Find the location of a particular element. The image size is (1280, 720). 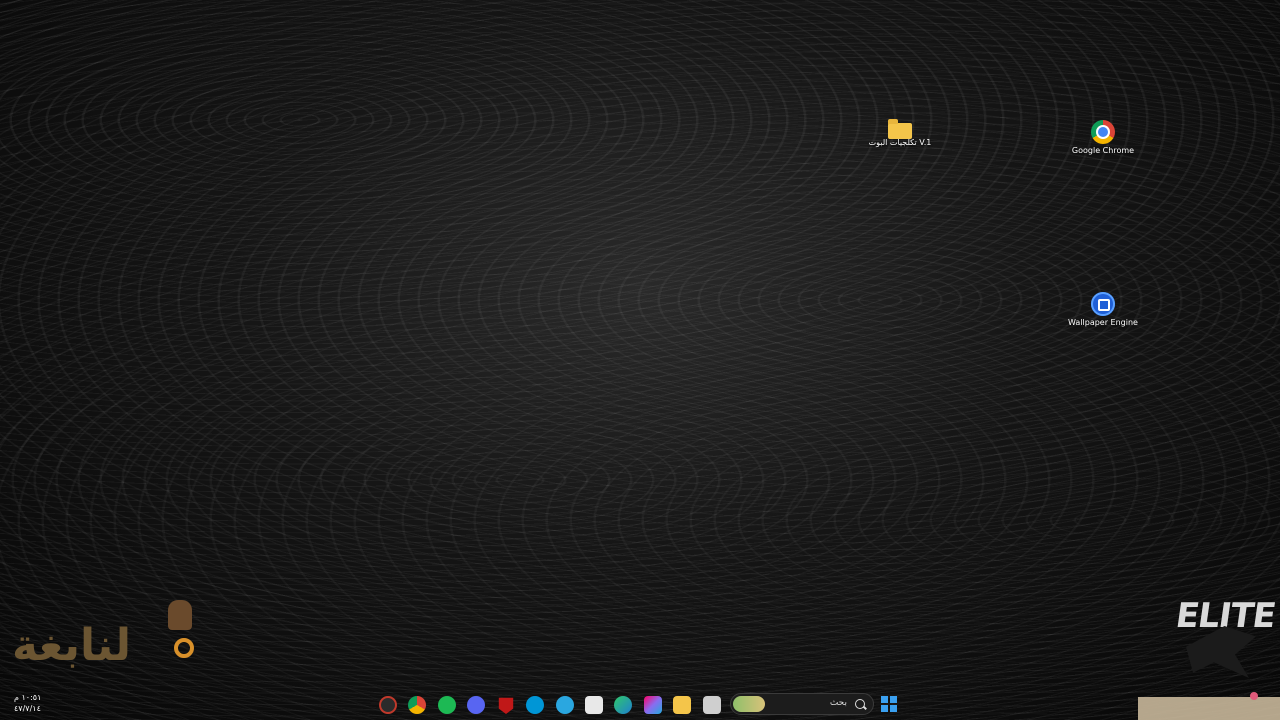

desktop-icon-chrome: Google Chrome is located at coordinates (1103, 138).